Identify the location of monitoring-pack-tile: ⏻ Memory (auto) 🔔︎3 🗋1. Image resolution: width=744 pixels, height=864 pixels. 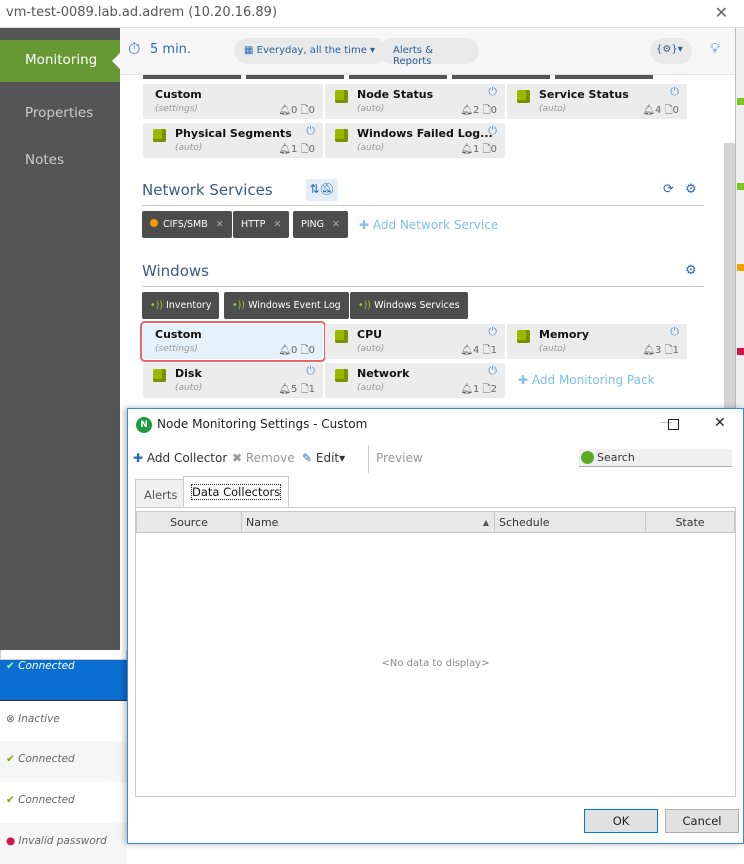
(597, 341).